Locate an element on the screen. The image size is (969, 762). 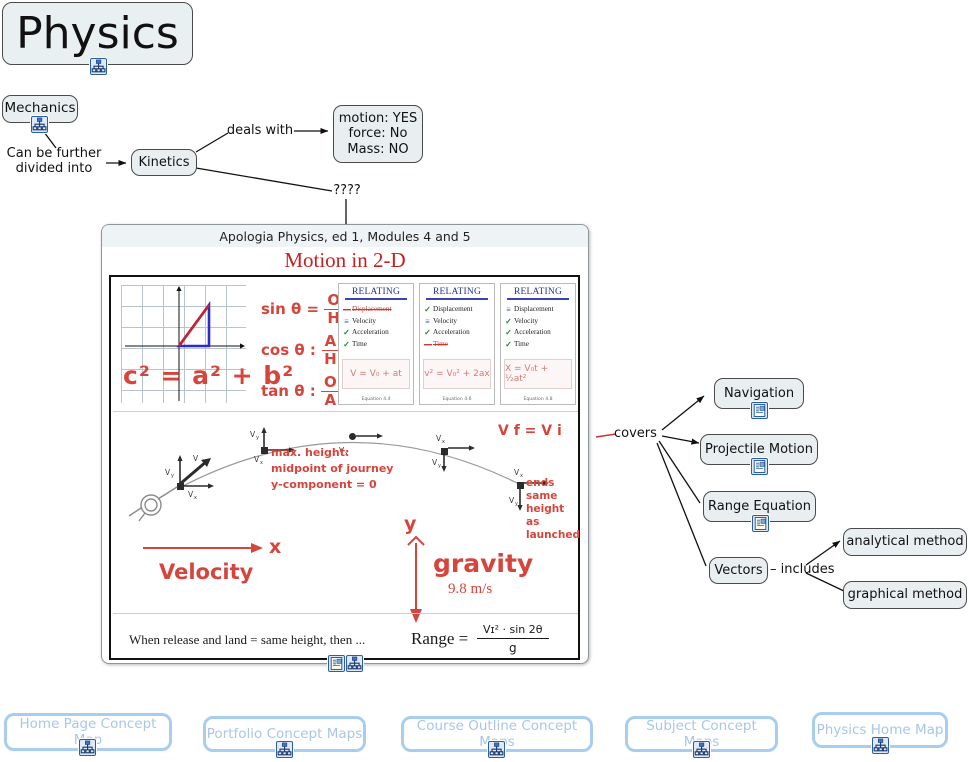
gravity-axis-arrow is located at coordinates (416, 579).